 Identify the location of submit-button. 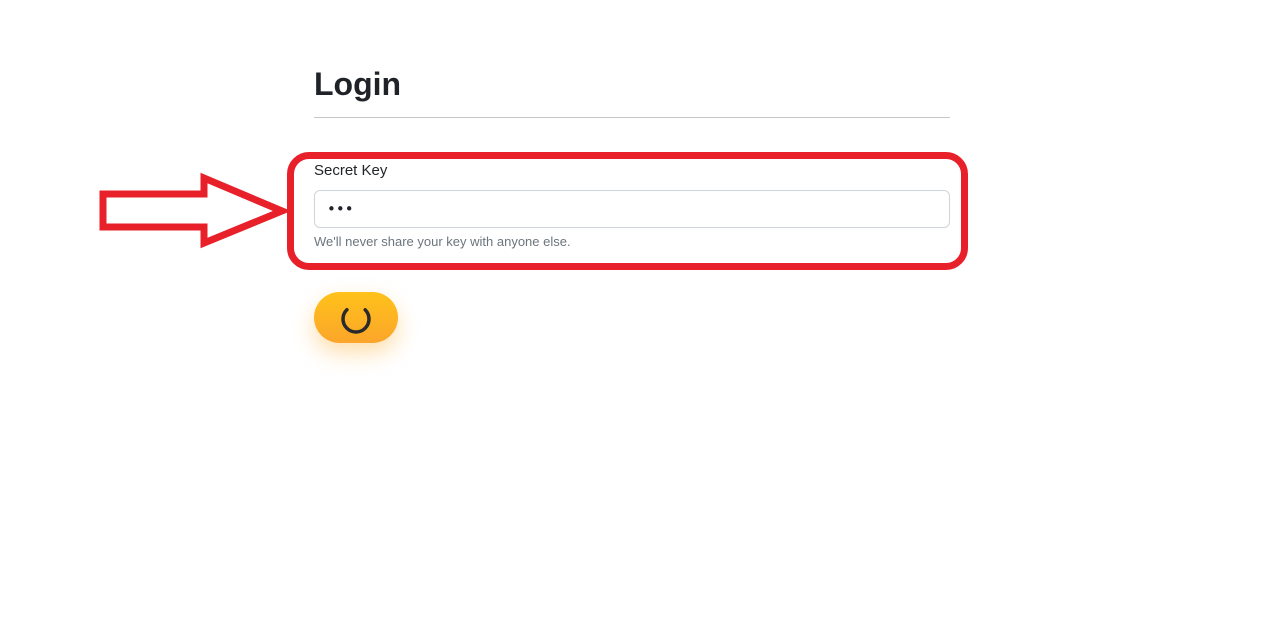
(356, 317).